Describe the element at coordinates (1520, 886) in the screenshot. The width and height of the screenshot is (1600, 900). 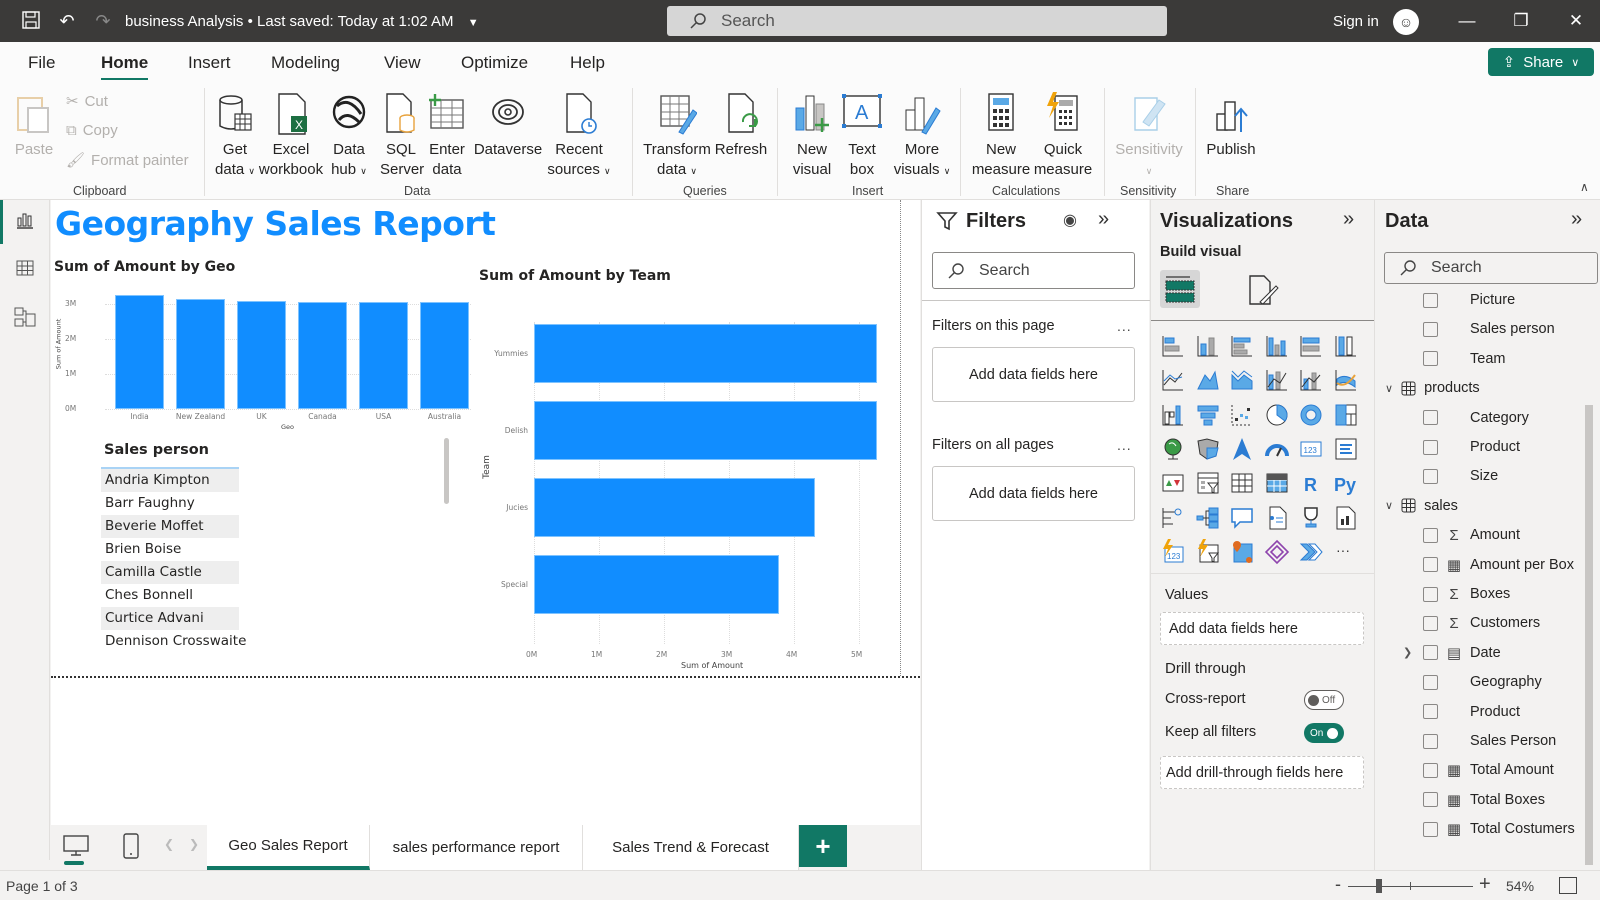
I see `zoom-level: 54%` at that location.